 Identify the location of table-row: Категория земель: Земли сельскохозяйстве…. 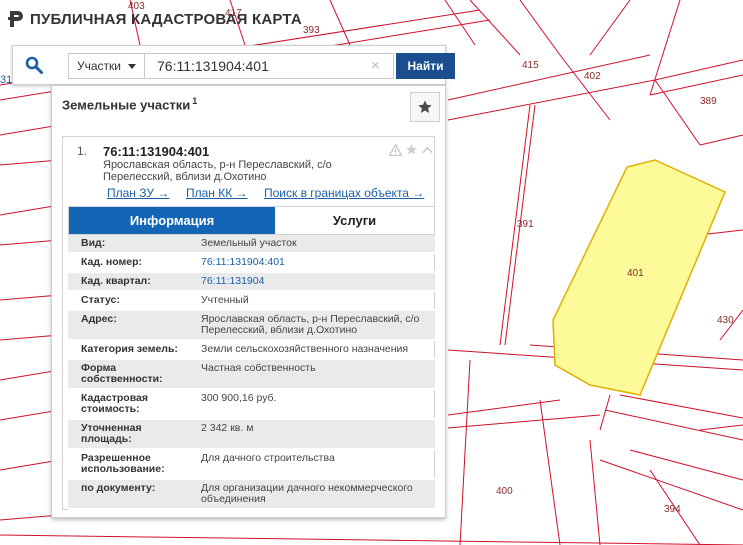
(251, 350).